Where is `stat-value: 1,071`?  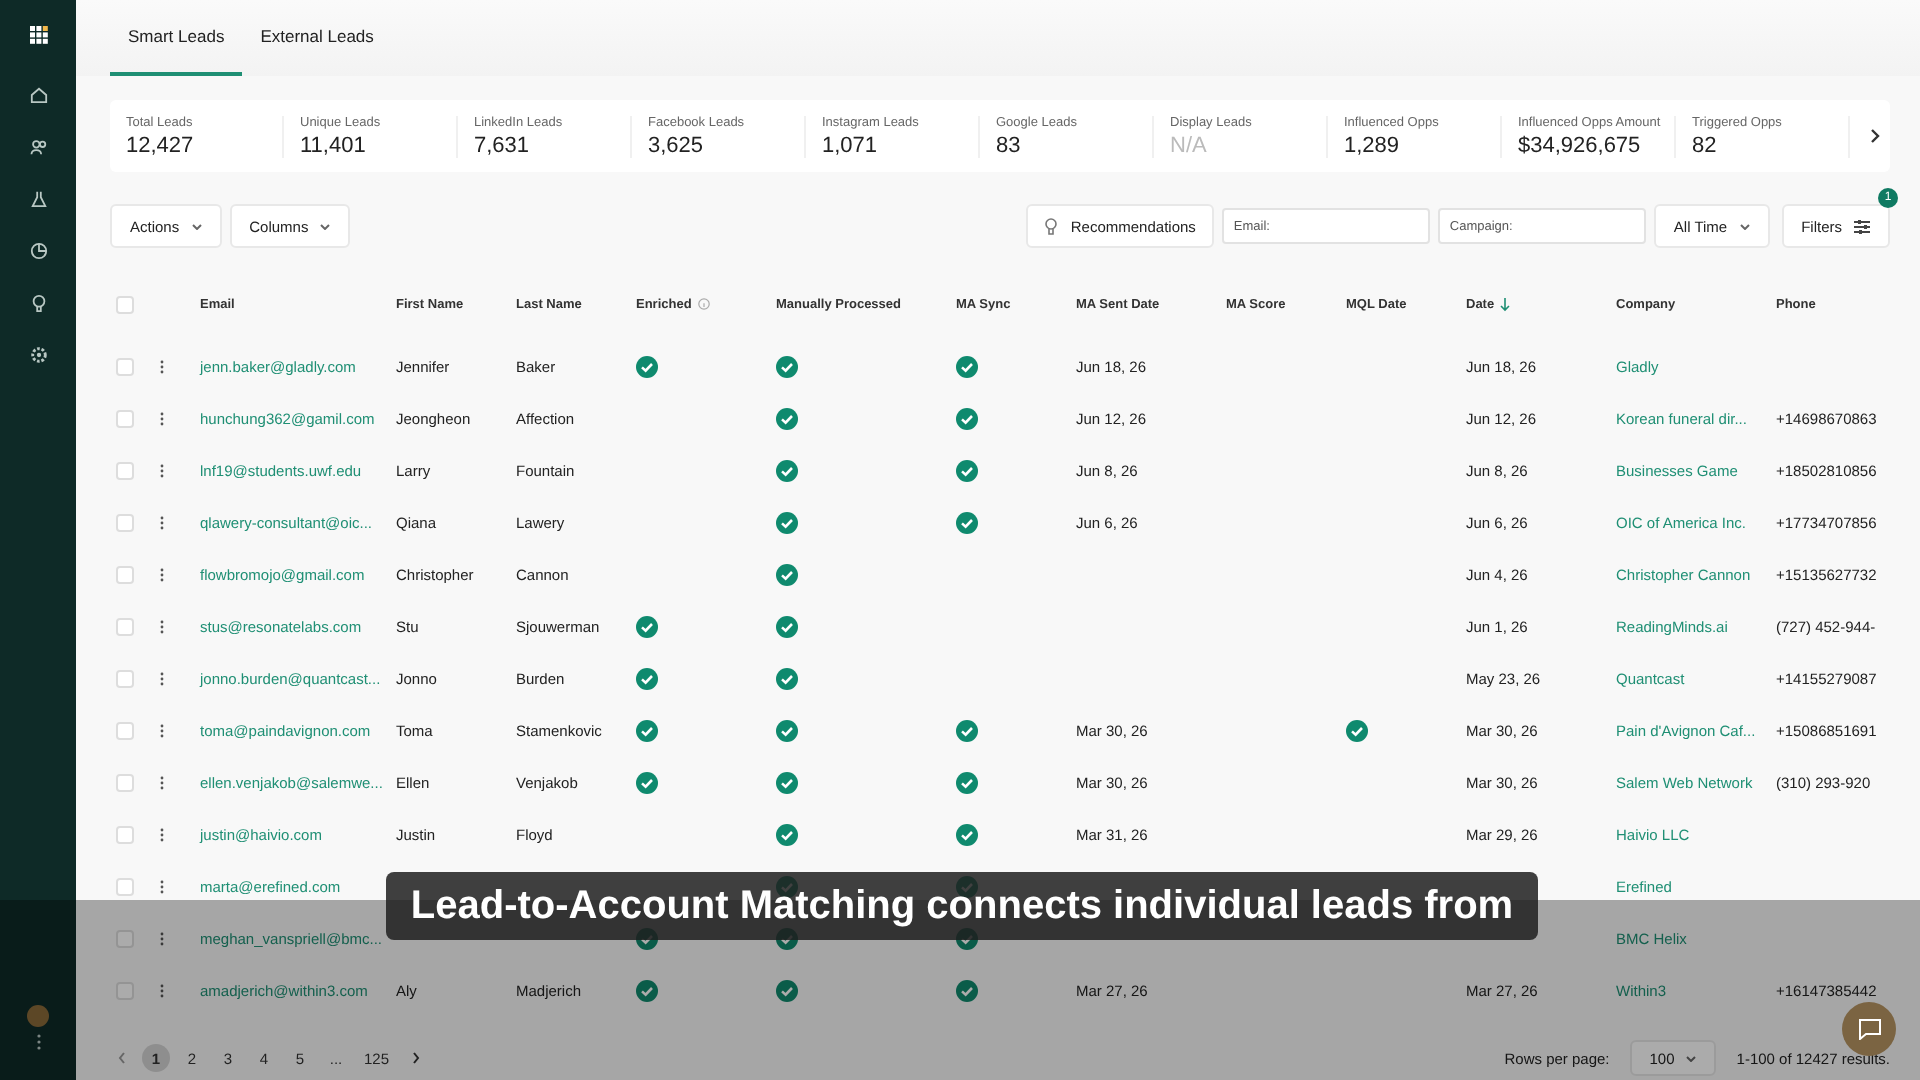 stat-value: 1,071 is located at coordinates (851, 145).